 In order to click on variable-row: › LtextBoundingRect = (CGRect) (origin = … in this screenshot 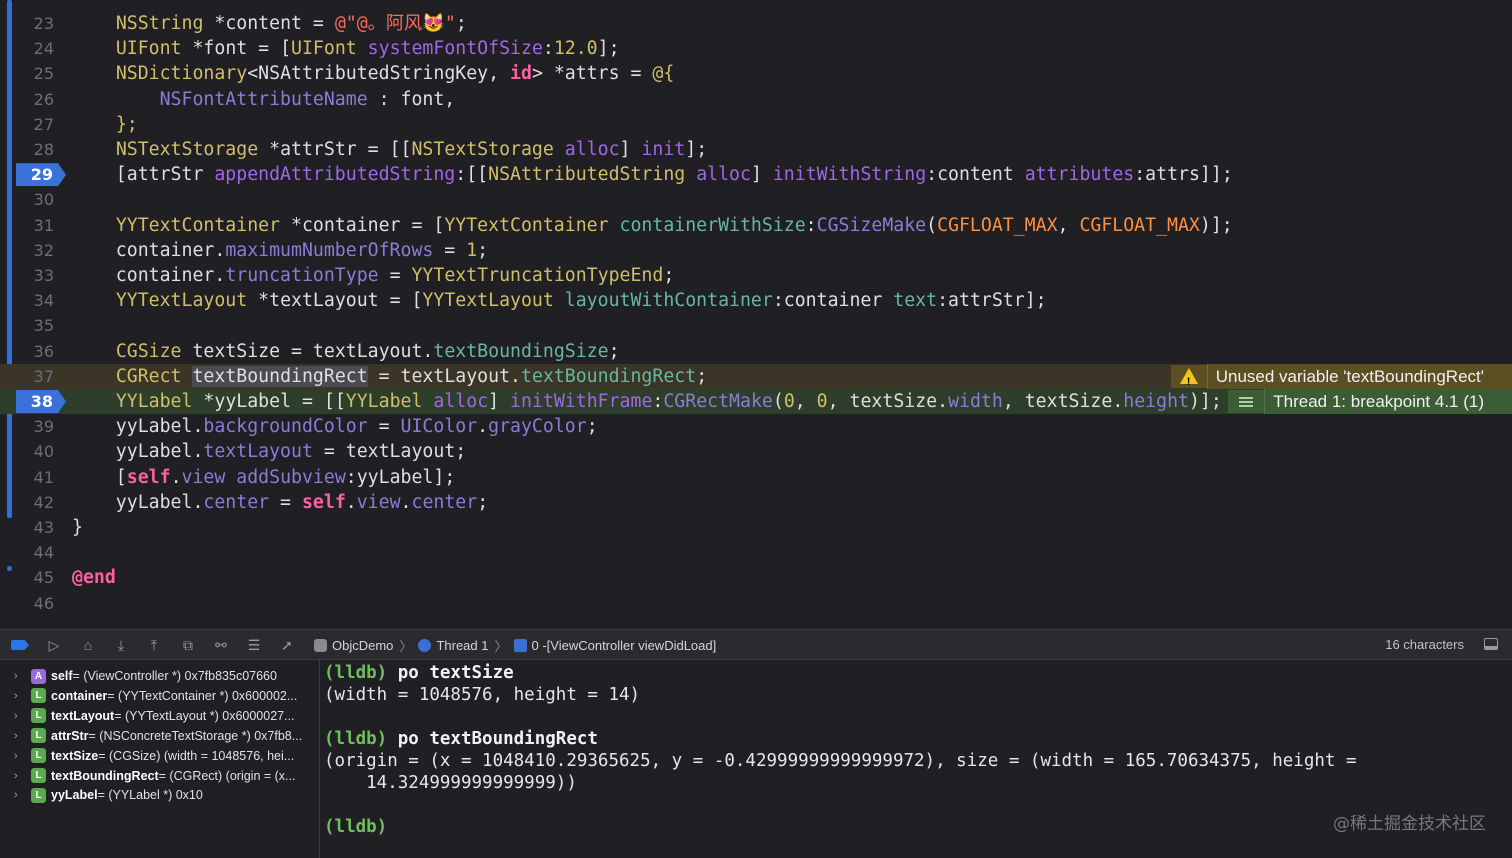, I will do `click(159, 776)`.